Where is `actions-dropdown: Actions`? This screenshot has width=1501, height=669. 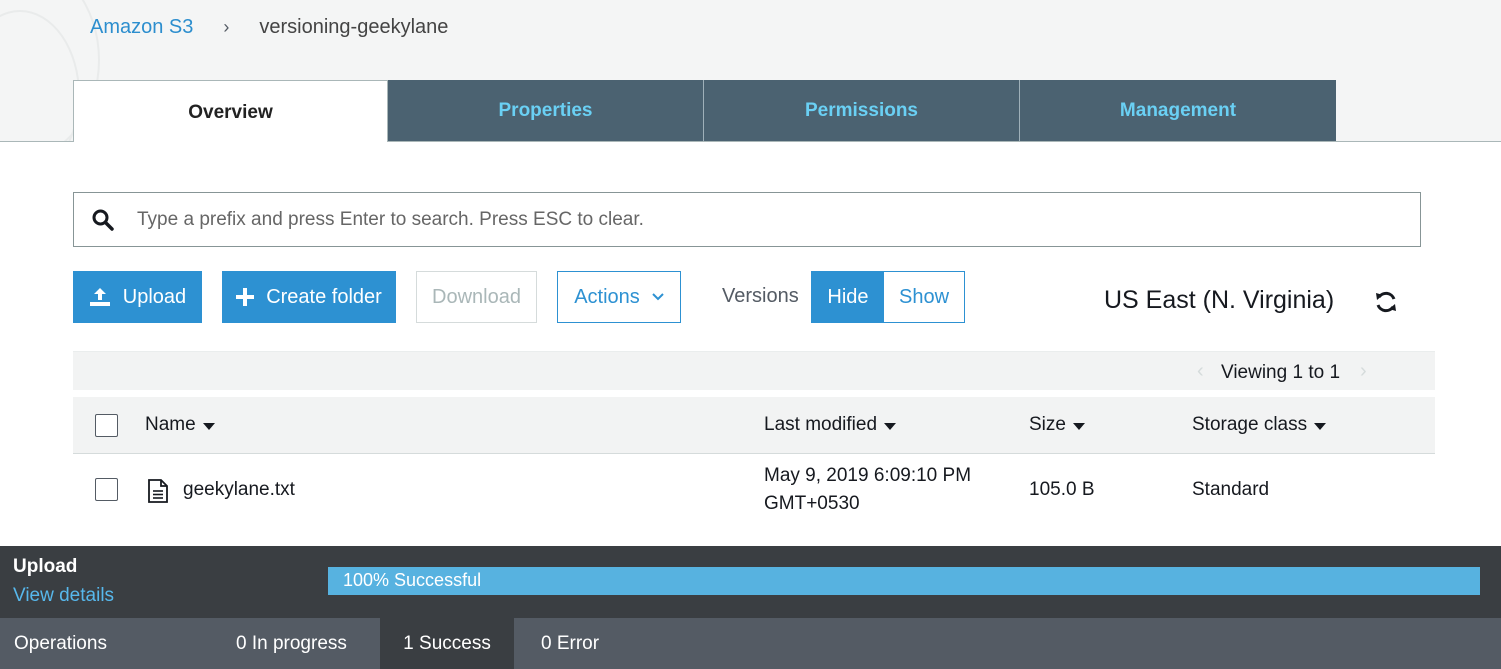 actions-dropdown: Actions is located at coordinates (619, 297).